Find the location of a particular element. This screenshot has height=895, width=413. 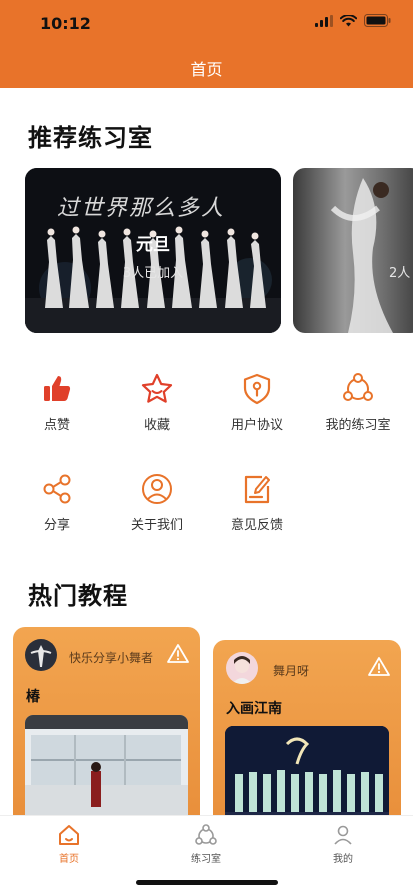

tutorial-author: 舞月呀 is located at coordinates (291, 671).